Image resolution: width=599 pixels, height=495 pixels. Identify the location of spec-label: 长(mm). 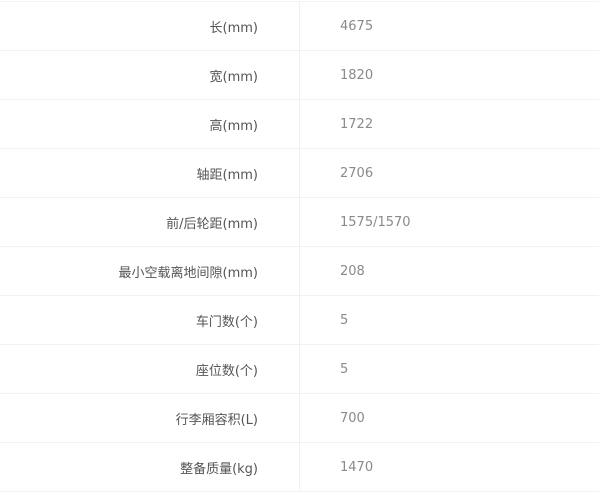
(150, 26).